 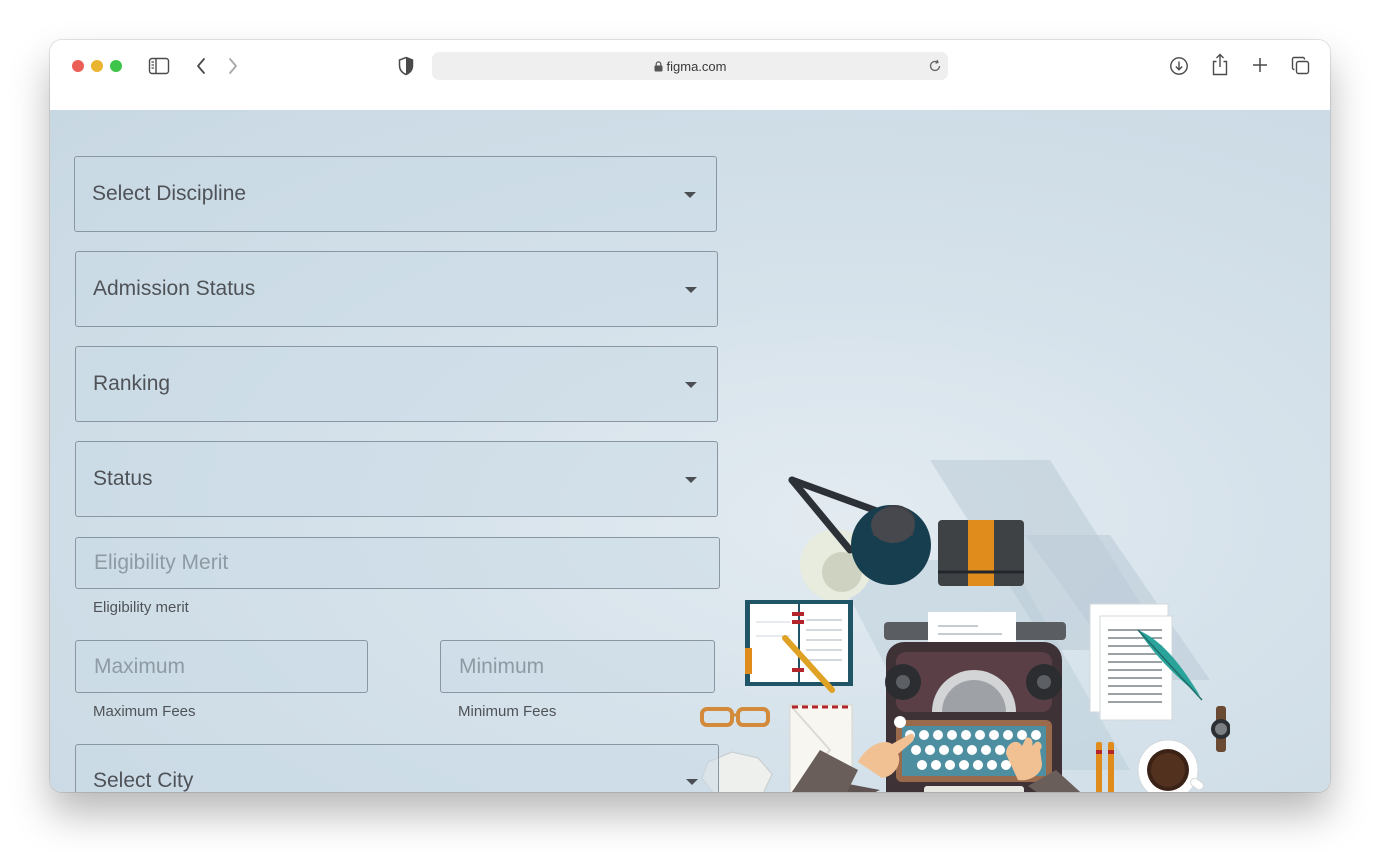 What do you see at coordinates (799, 646) in the screenshot?
I see `notebook-icon` at bounding box center [799, 646].